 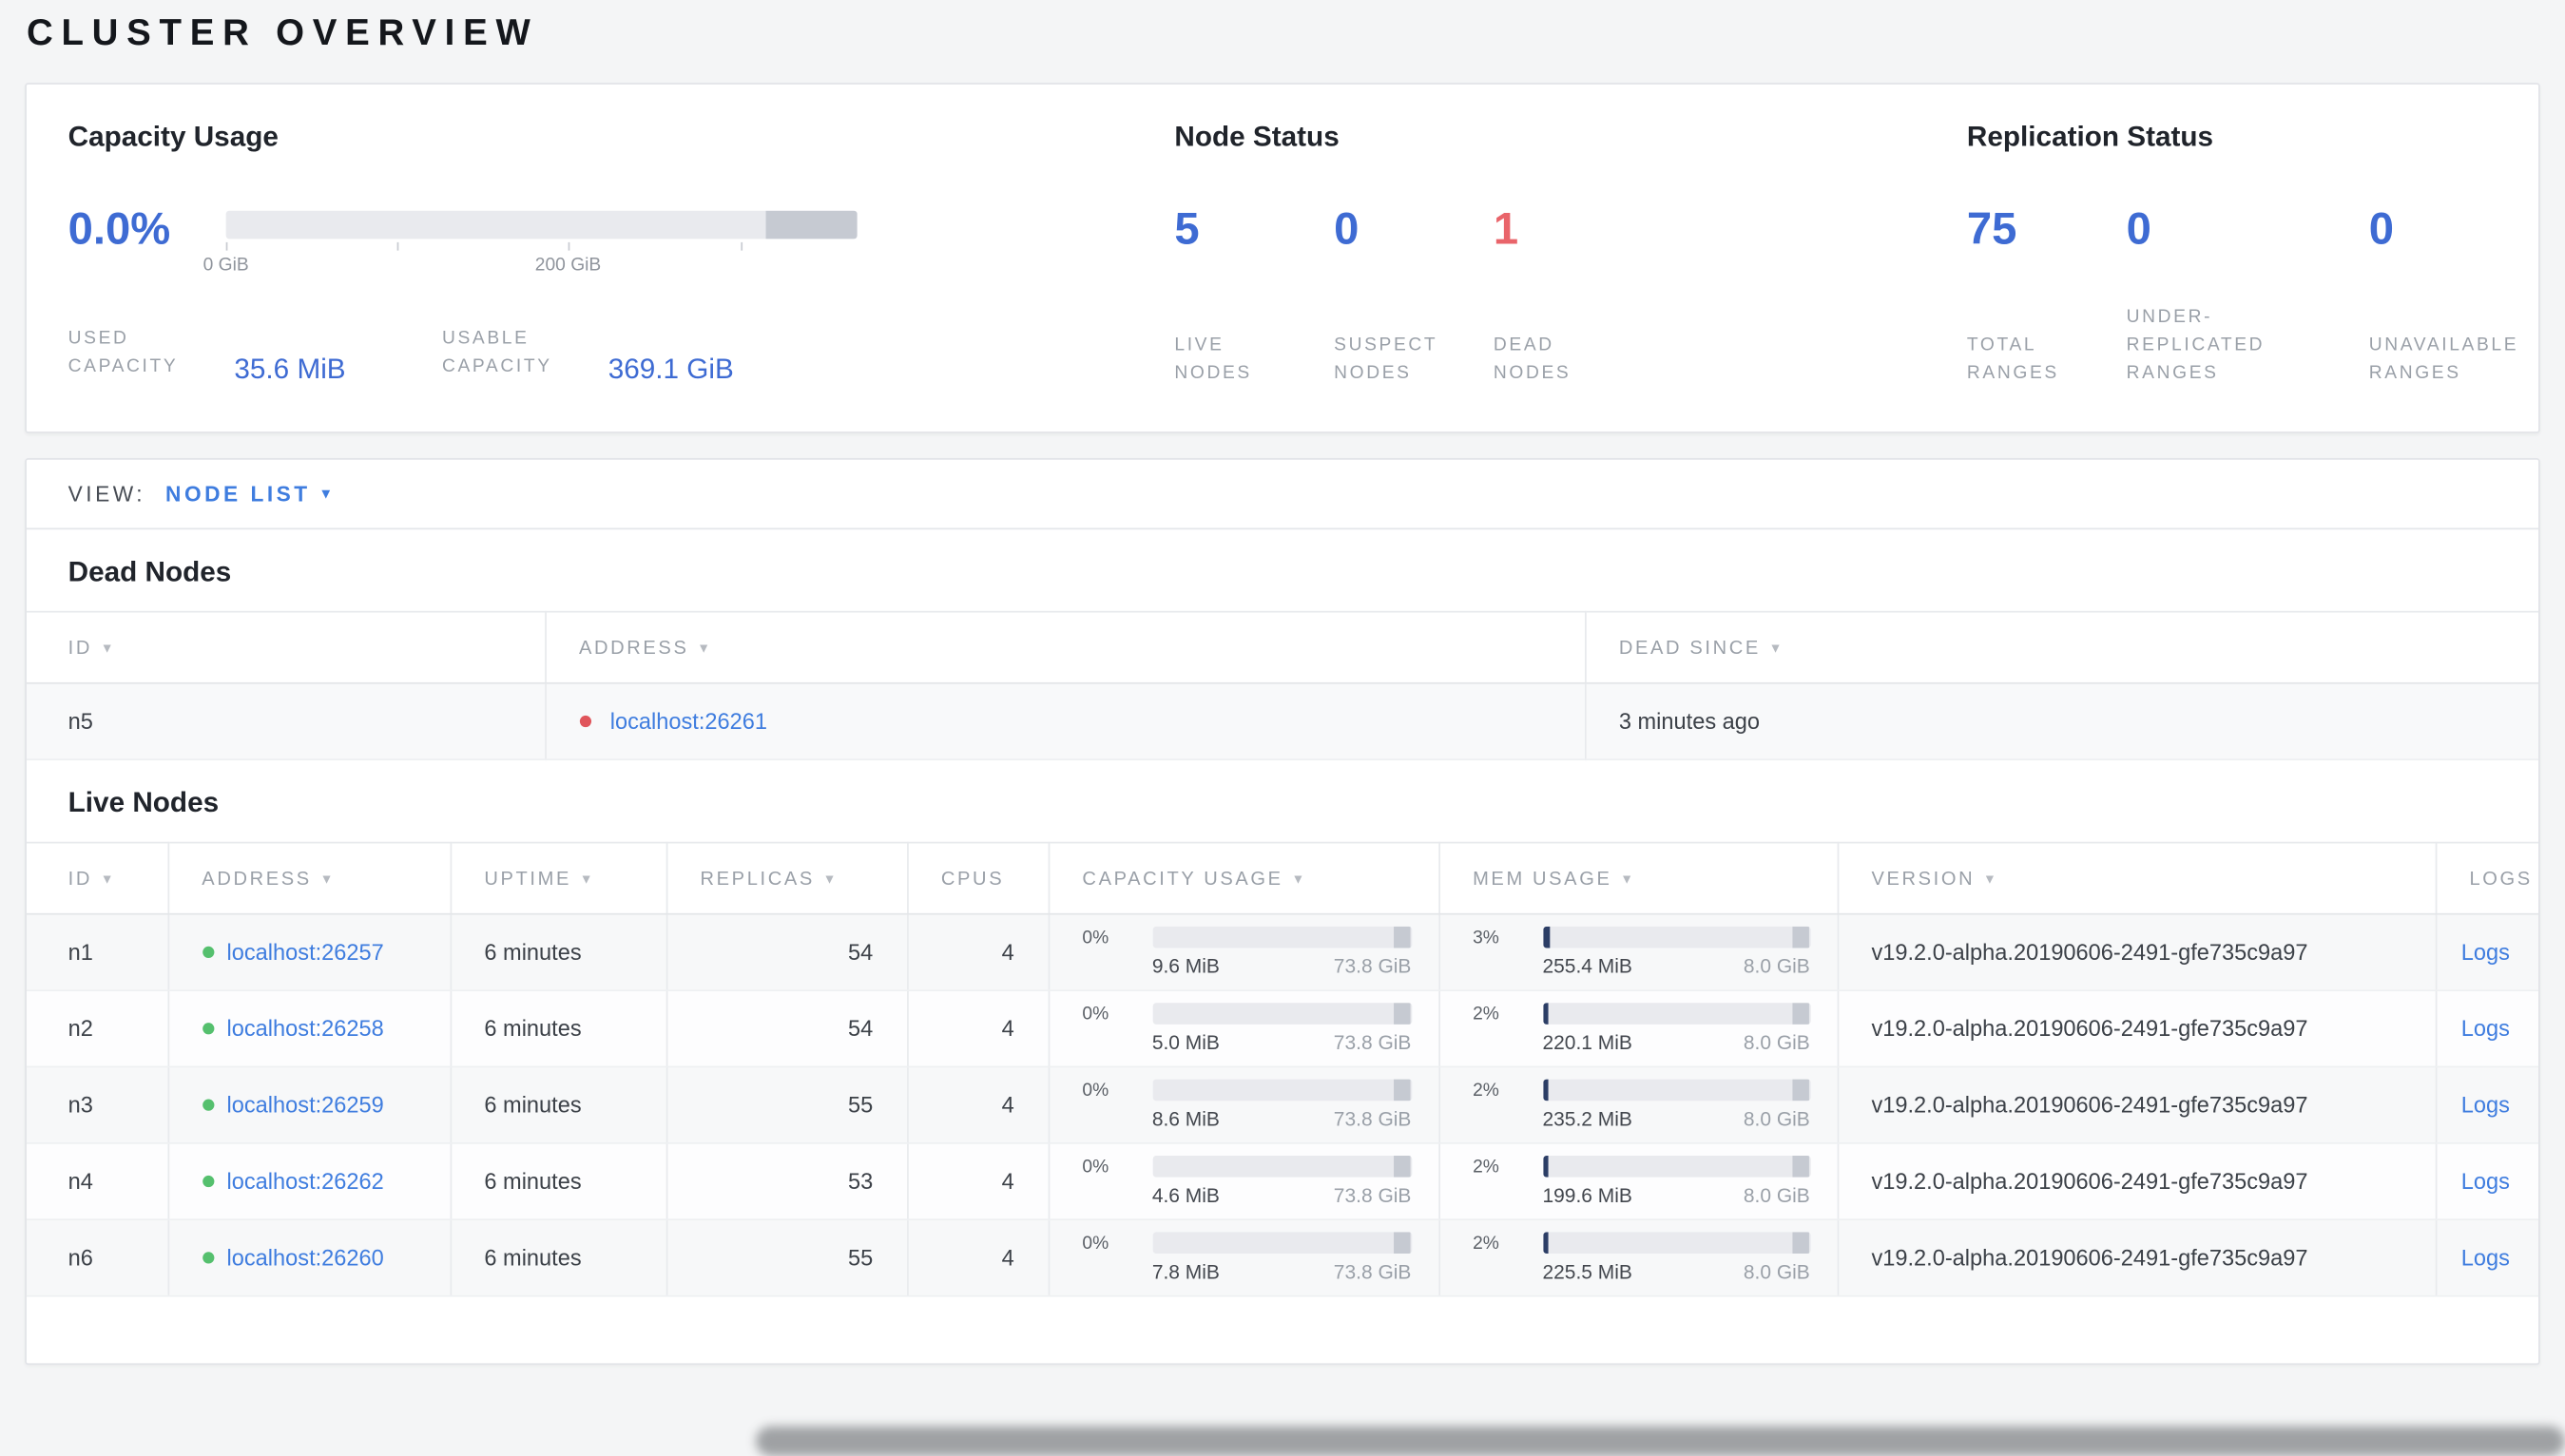 I want to click on dead-nodes-title: Dead Nodes, so click(x=150, y=572).